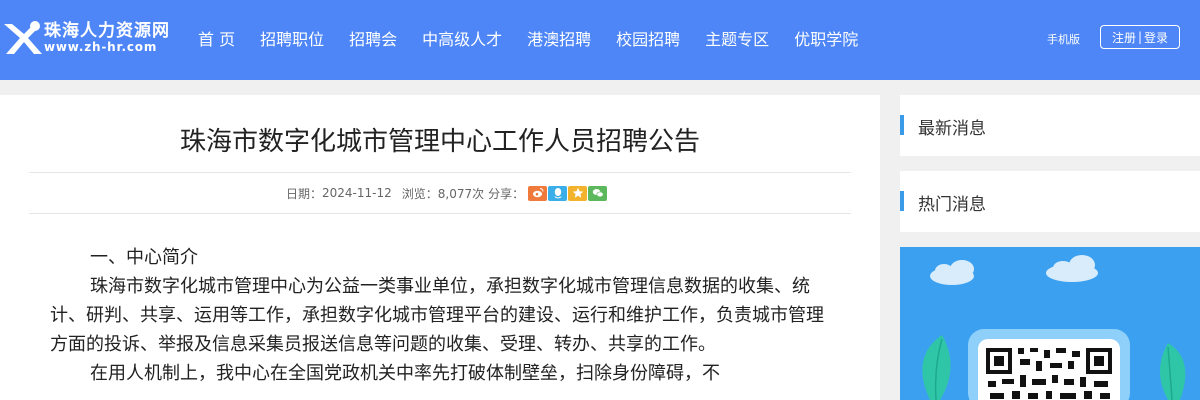 The width and height of the screenshot is (1200, 400). What do you see at coordinates (304, 193) in the screenshot?
I see `date-label: 日期：` at bounding box center [304, 193].